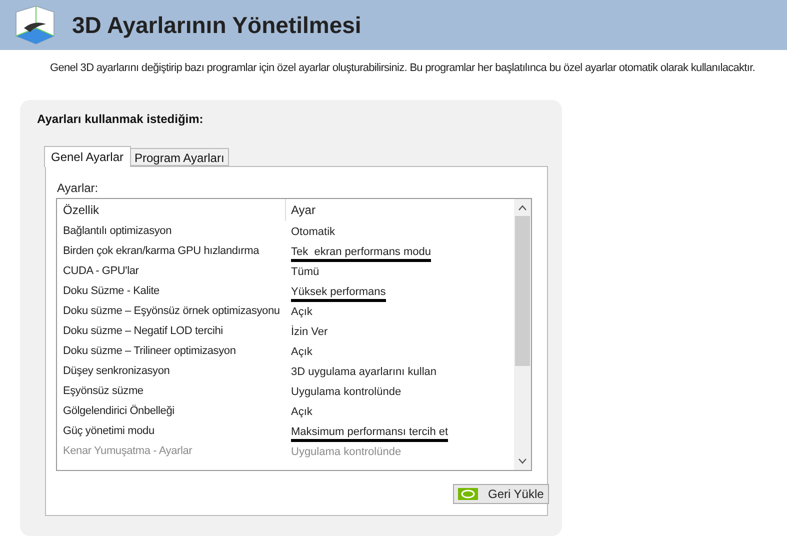 Image resolution: width=787 pixels, height=539 pixels. I want to click on column-header: Ayar, so click(400, 210).